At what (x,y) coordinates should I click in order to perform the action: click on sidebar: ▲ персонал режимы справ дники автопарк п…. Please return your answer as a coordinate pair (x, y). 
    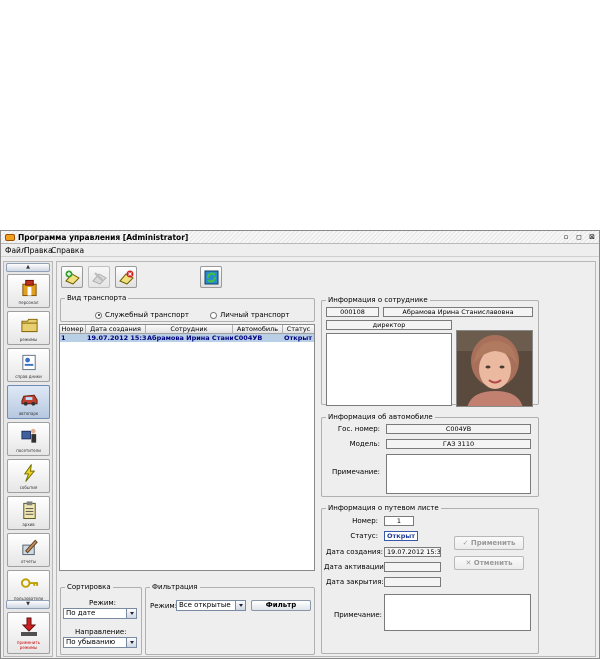
    Looking at the image, I should click on (28, 459).